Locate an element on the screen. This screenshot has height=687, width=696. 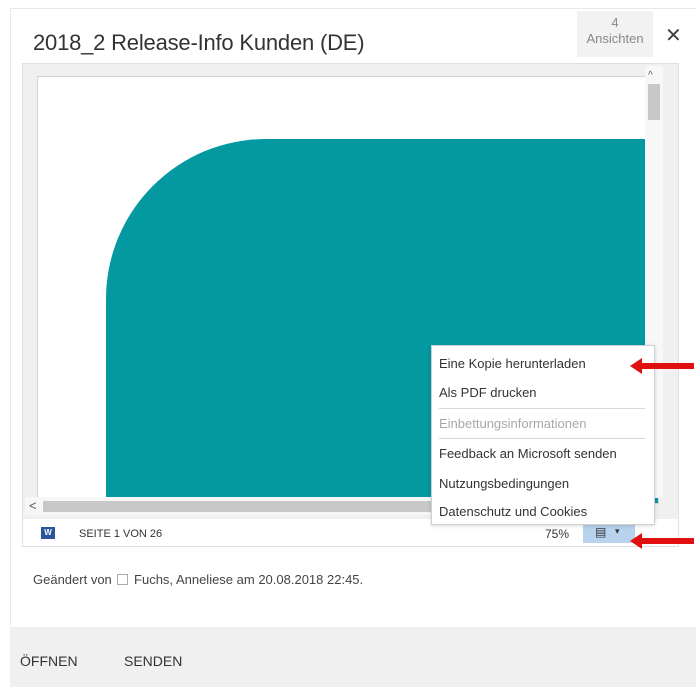
views-label: Ansichten is located at coordinates (615, 38).